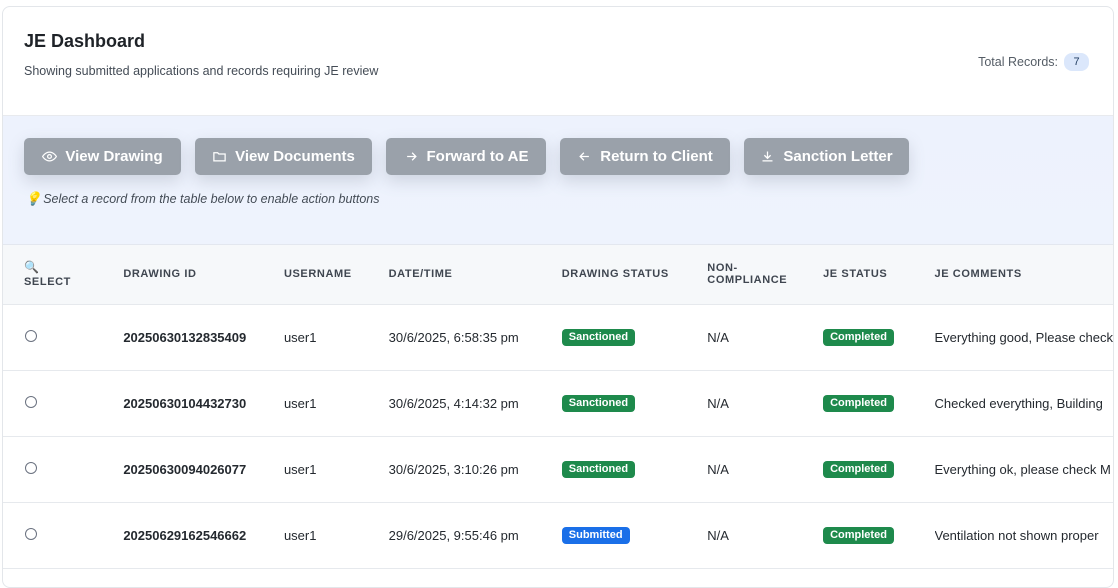 This screenshot has height=588, width=1118. What do you see at coordinates (50, 156) in the screenshot?
I see `eye-icon` at bounding box center [50, 156].